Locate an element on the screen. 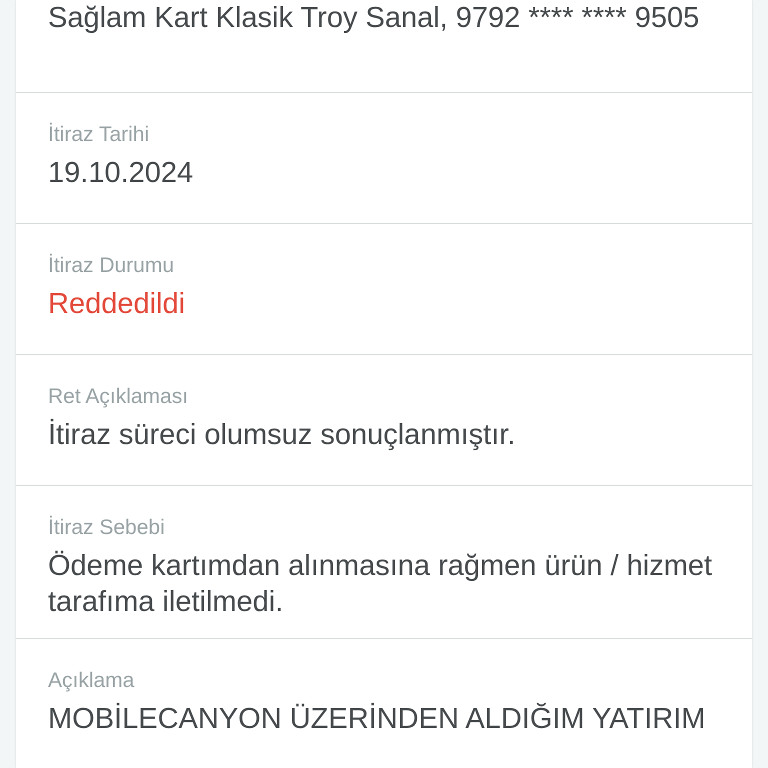 This screenshot has height=768, width=768. field-value: 19.10.2024 is located at coordinates (121, 173).